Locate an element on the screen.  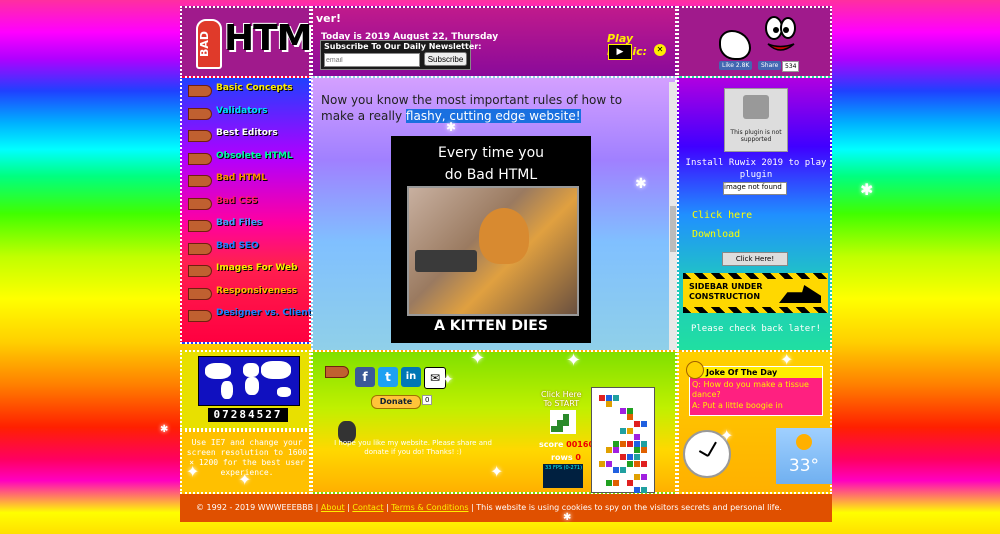
email-field is located at coordinates (372, 60).